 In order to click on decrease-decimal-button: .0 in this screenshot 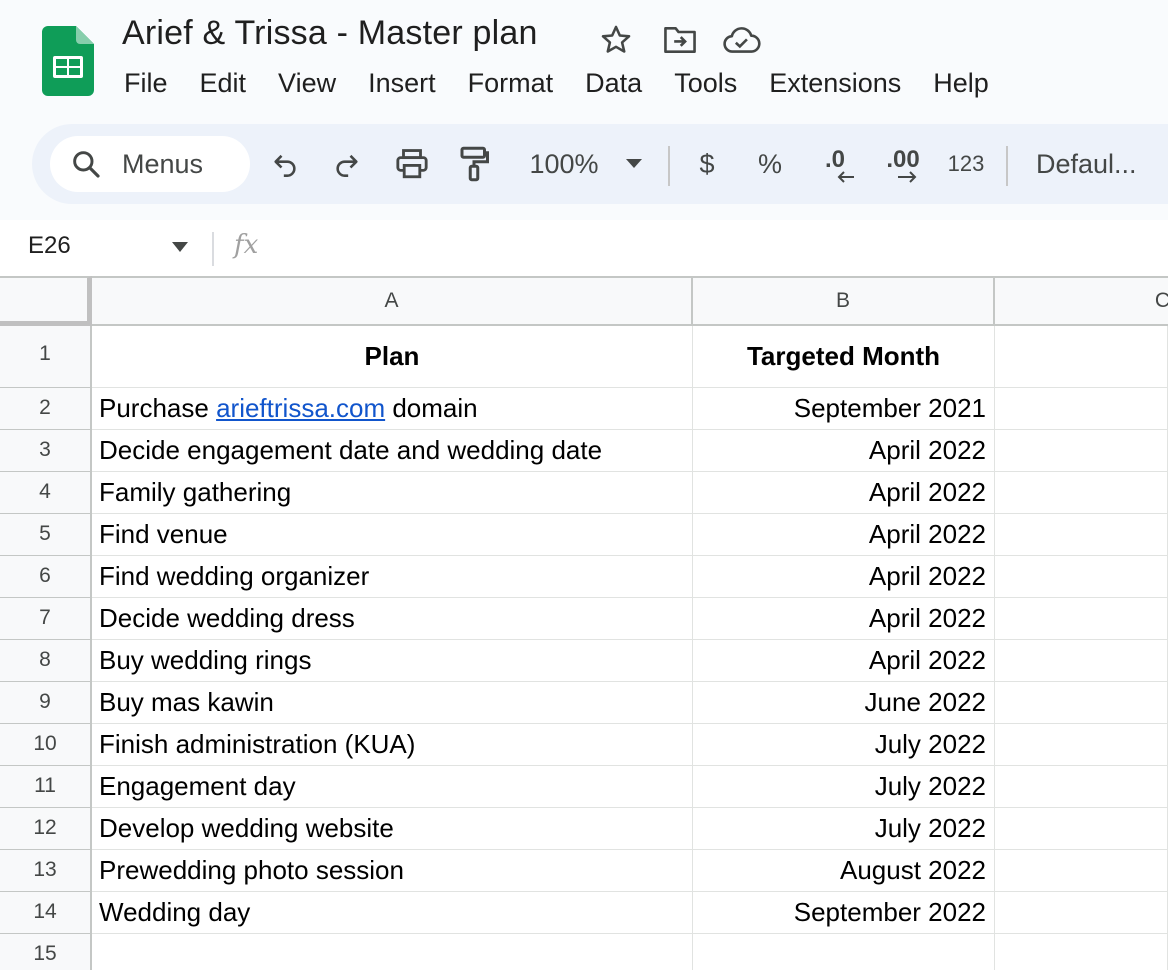, I will do `click(835, 164)`.